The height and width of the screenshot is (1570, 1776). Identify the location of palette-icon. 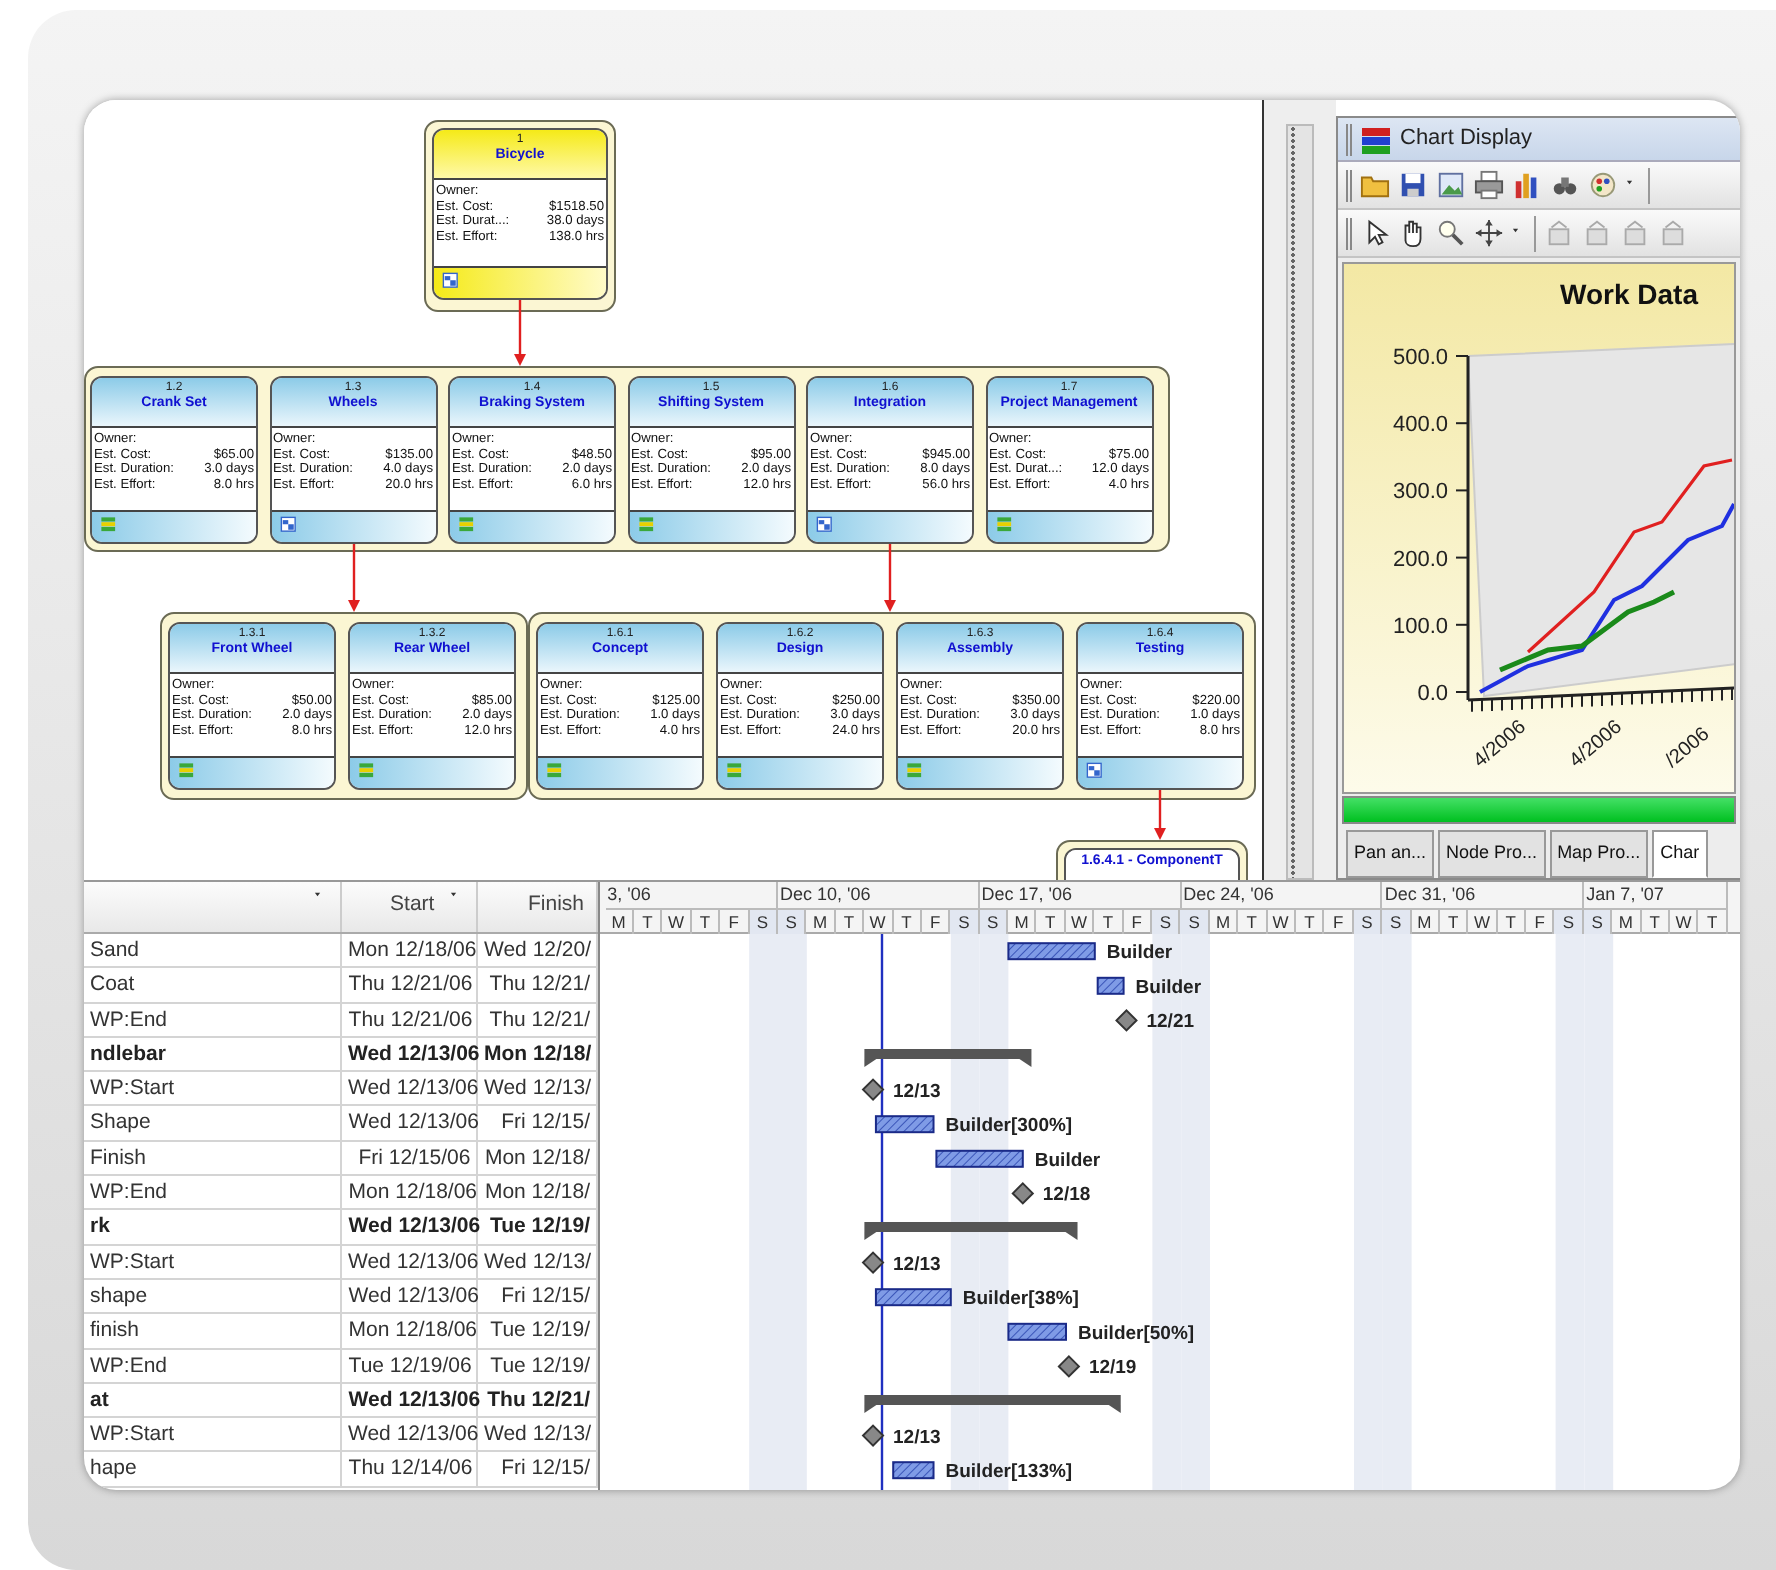
(1603, 185).